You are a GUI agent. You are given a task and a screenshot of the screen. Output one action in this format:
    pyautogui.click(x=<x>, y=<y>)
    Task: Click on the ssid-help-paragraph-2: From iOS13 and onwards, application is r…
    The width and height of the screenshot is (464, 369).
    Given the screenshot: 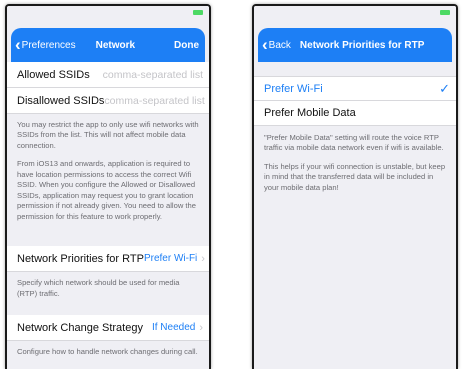 What is the action you would take?
    pyautogui.click(x=106, y=190)
    